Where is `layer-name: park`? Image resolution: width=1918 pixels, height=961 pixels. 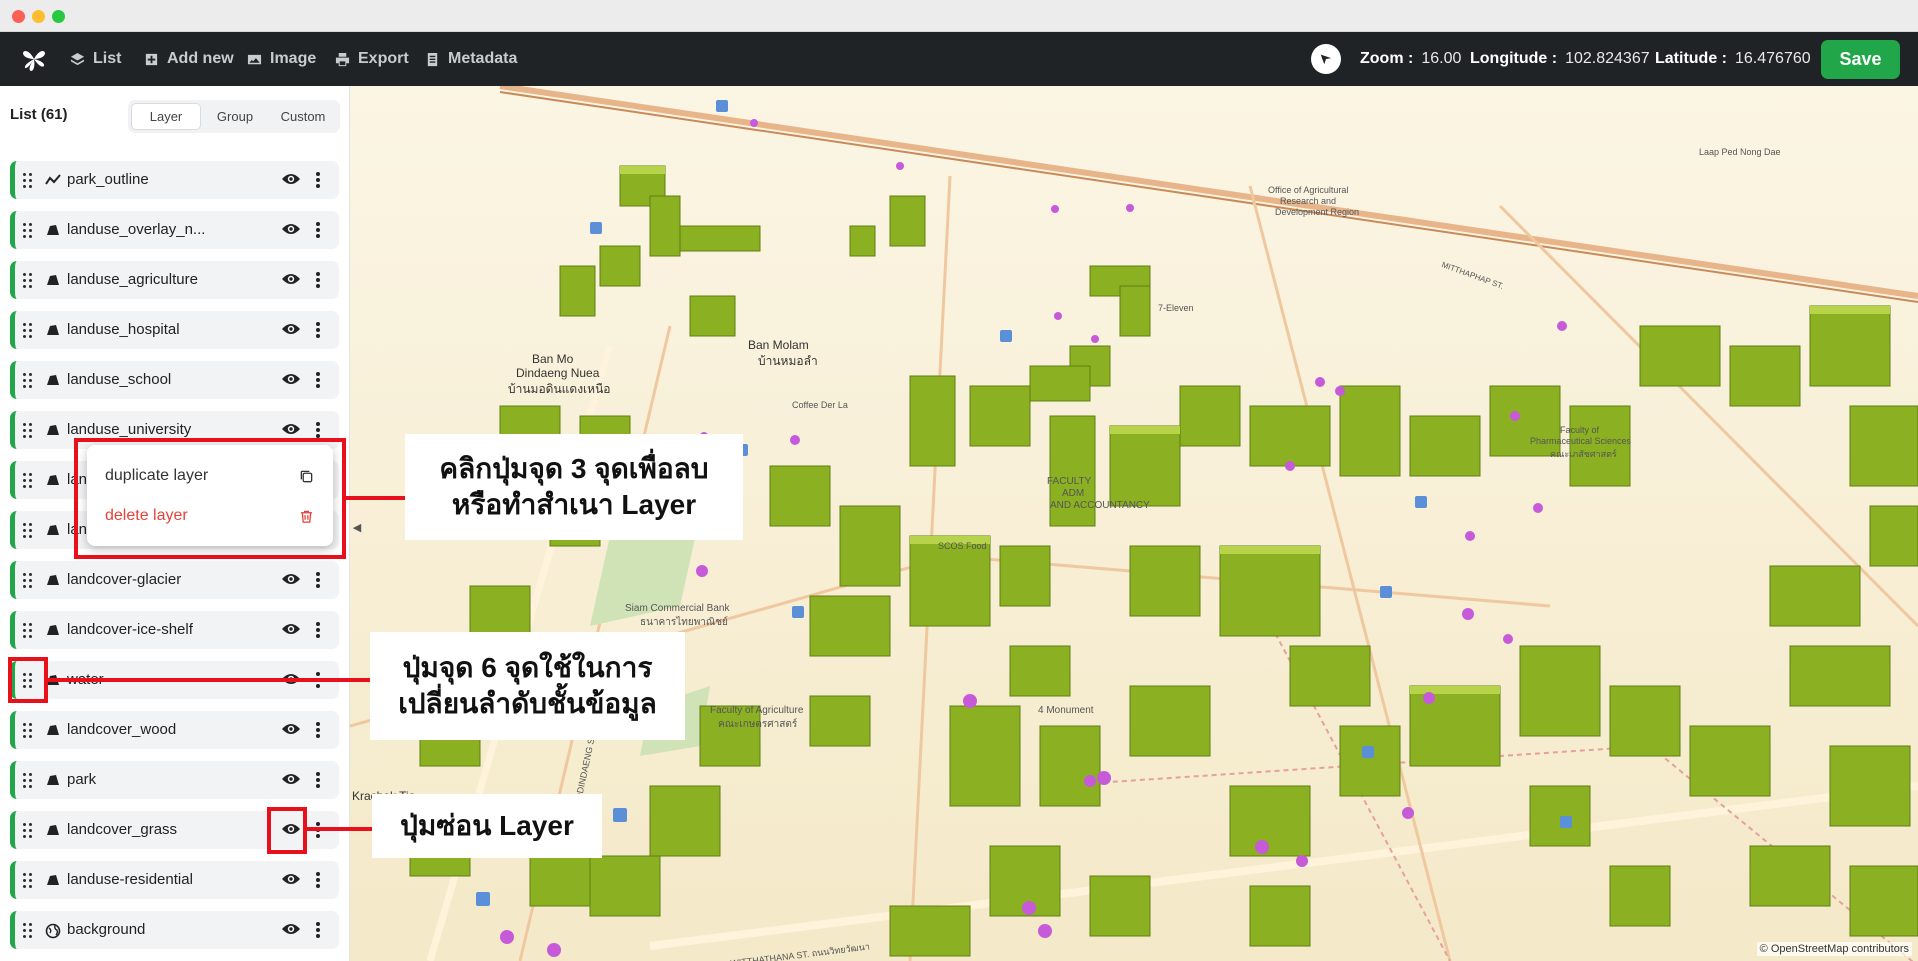 layer-name: park is located at coordinates (82, 779).